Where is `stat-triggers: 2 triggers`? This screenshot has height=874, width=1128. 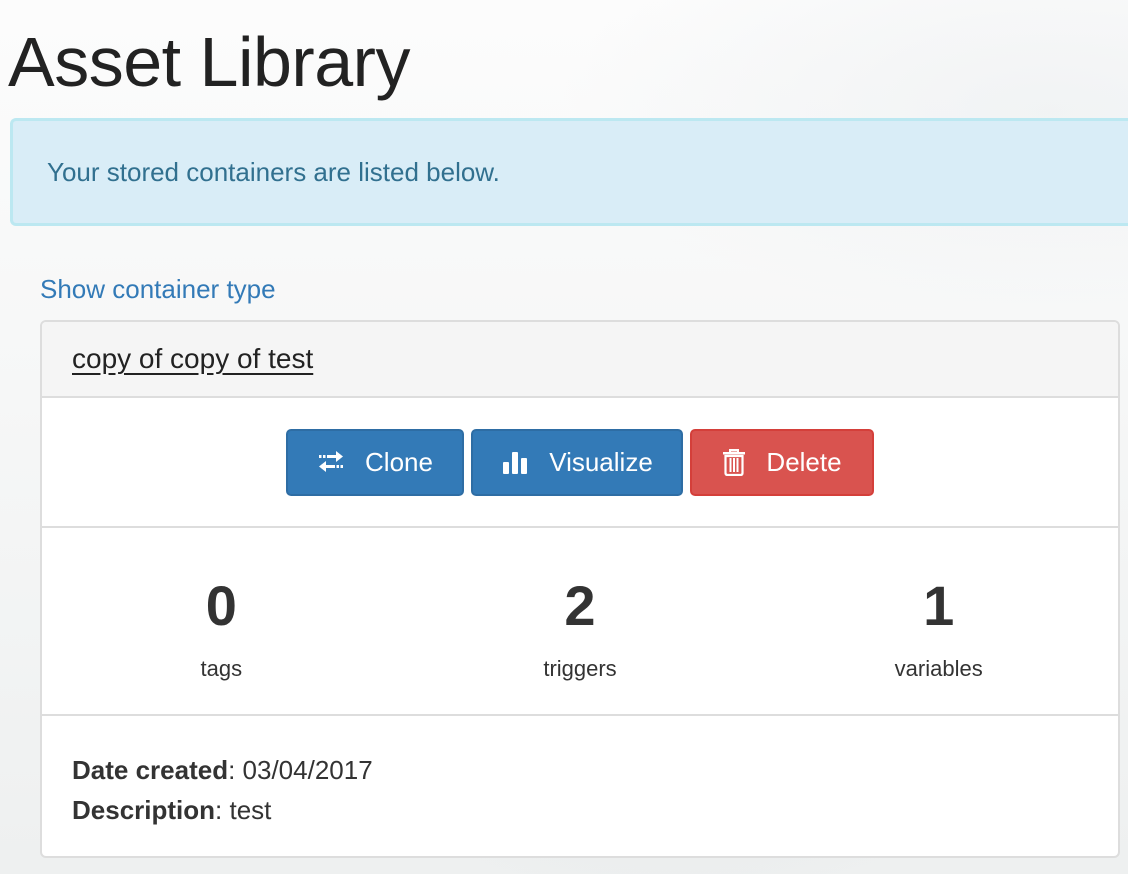
stat-triggers: 2 triggers is located at coordinates (580, 621).